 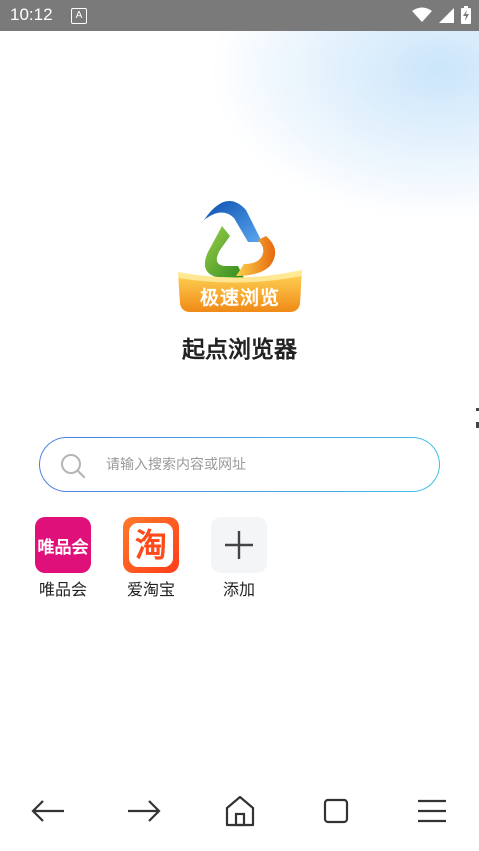 I want to click on add-tile, so click(x=239, y=545).